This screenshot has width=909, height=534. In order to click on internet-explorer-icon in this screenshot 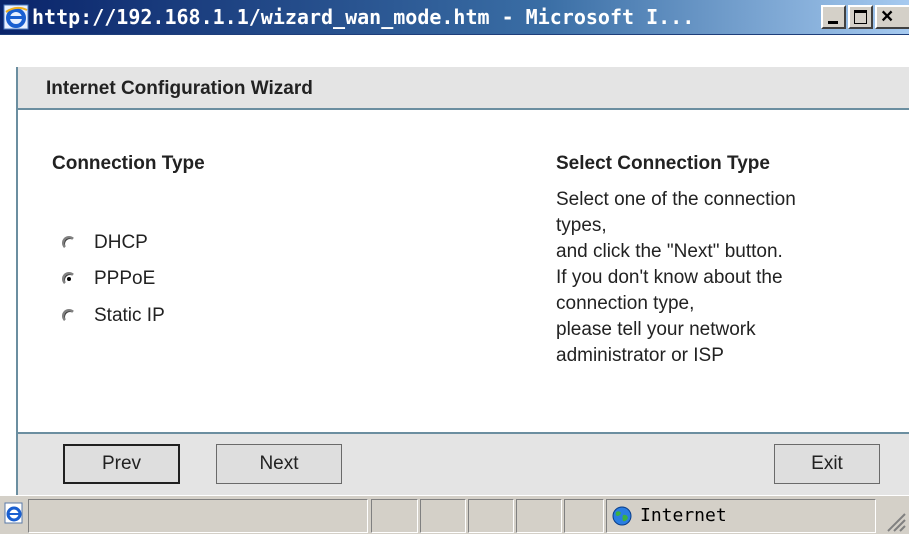, I will do `click(16, 17)`.